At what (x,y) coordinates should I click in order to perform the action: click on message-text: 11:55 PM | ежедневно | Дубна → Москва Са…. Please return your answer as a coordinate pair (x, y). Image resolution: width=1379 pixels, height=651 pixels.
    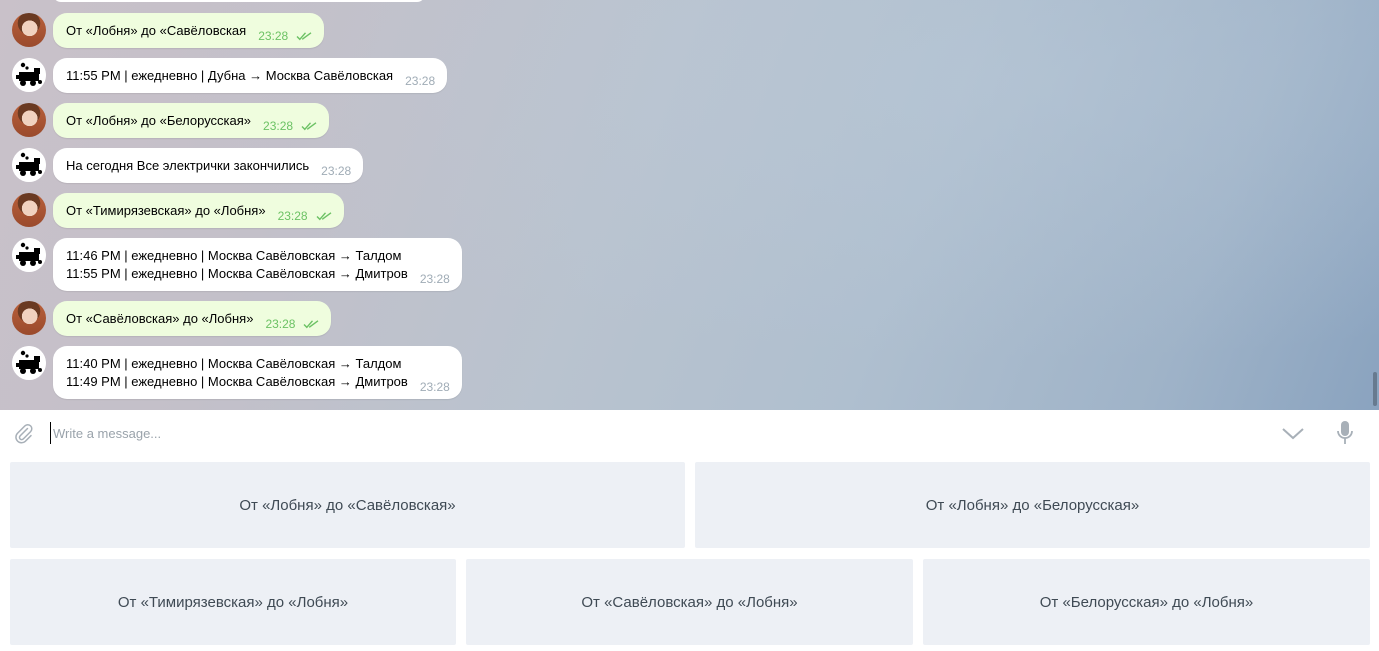
    Looking at the image, I should click on (230, 75).